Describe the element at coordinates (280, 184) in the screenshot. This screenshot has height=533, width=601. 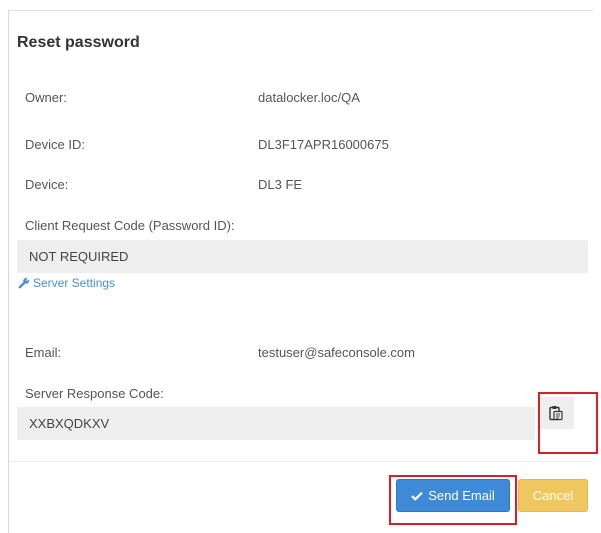
I see `device-value: DL3 FE` at that location.